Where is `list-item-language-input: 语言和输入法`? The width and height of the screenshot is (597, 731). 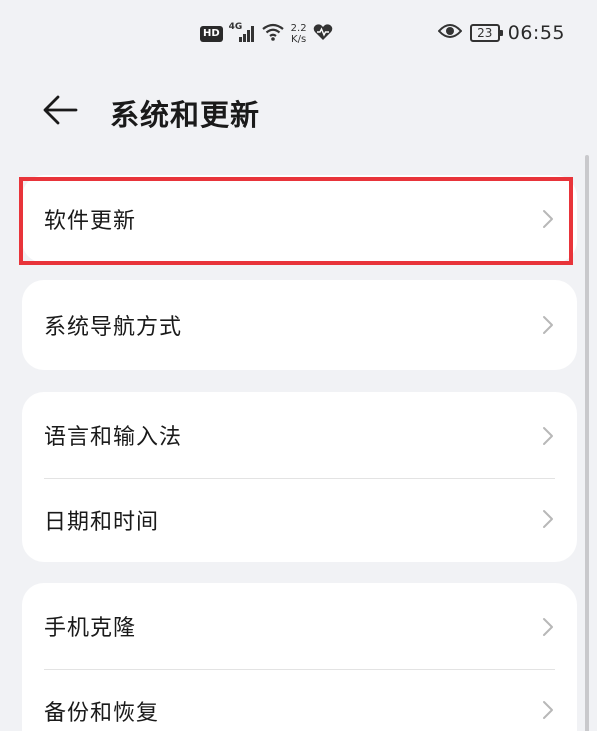 list-item-language-input: 语言和输入法 is located at coordinates (299, 435).